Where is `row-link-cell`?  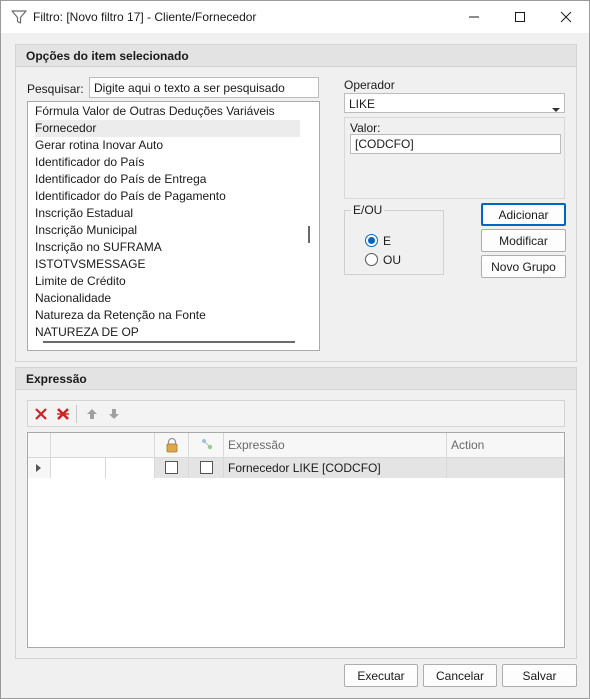 row-link-cell is located at coordinates (206, 468).